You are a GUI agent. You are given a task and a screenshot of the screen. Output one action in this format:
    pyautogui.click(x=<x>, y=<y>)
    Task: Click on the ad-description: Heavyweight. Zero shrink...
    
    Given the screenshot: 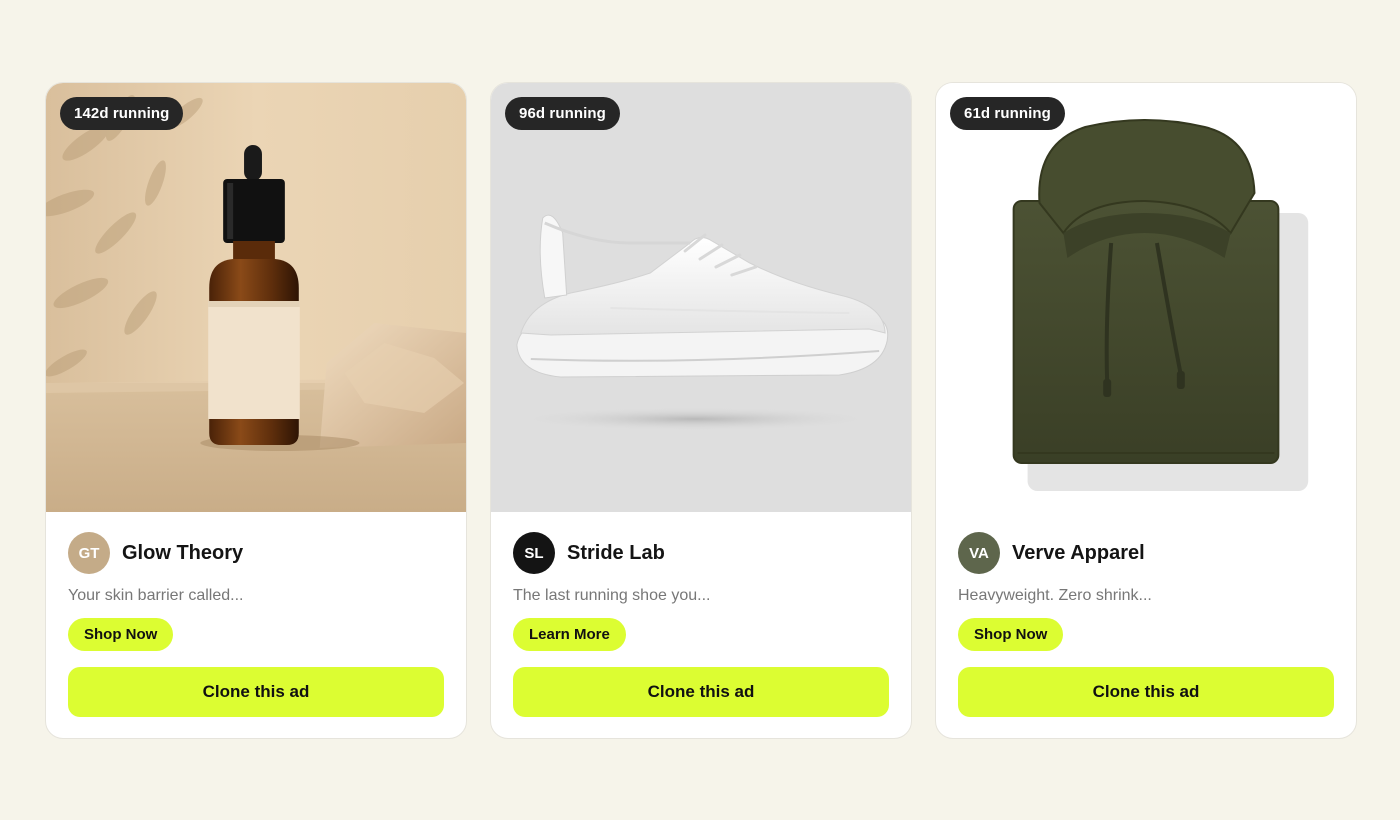 What is the action you would take?
    pyautogui.click(x=1055, y=595)
    